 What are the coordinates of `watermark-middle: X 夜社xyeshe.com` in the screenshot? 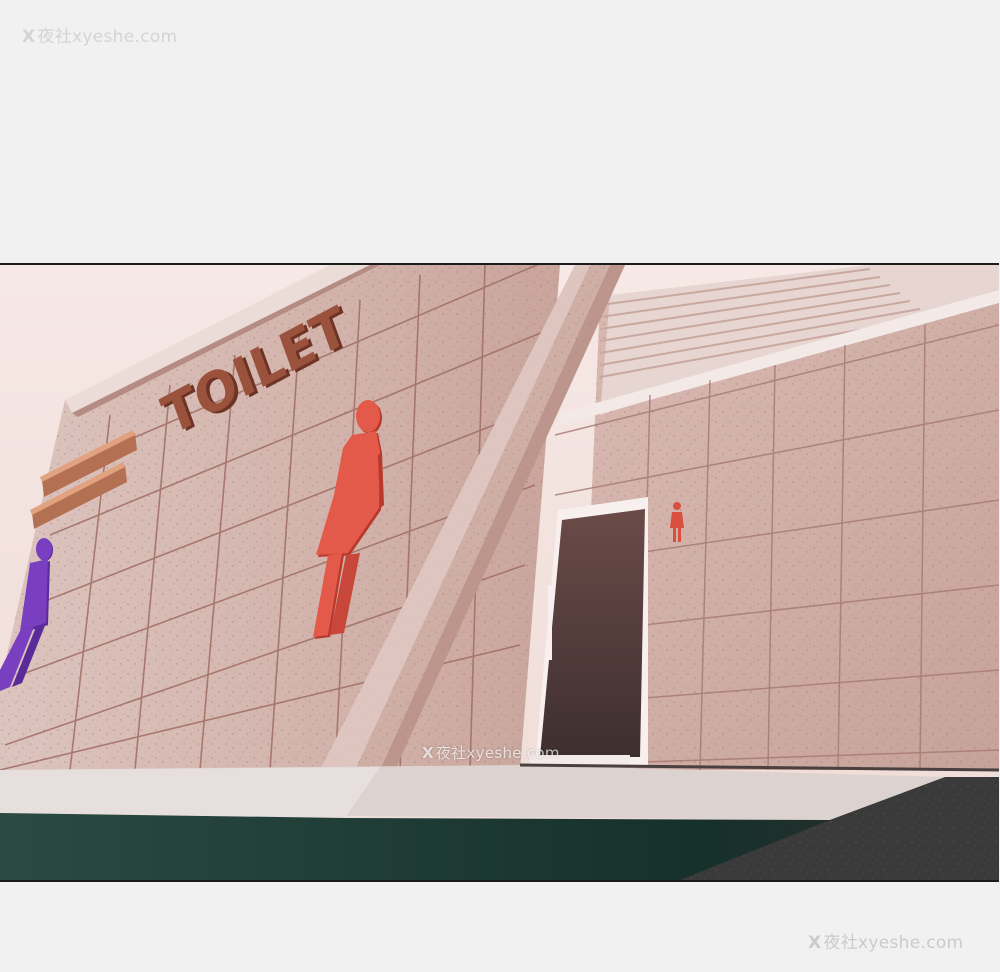 It's located at (491, 753).